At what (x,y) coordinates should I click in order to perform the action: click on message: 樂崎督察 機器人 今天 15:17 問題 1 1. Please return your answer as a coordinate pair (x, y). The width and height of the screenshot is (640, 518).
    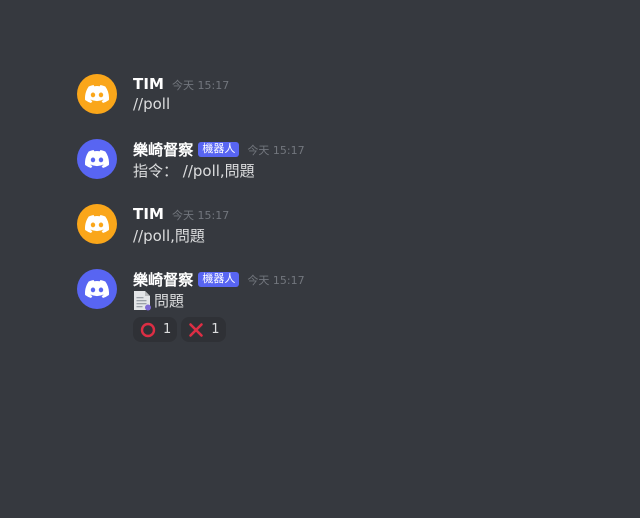
    Looking at the image, I should click on (320, 305).